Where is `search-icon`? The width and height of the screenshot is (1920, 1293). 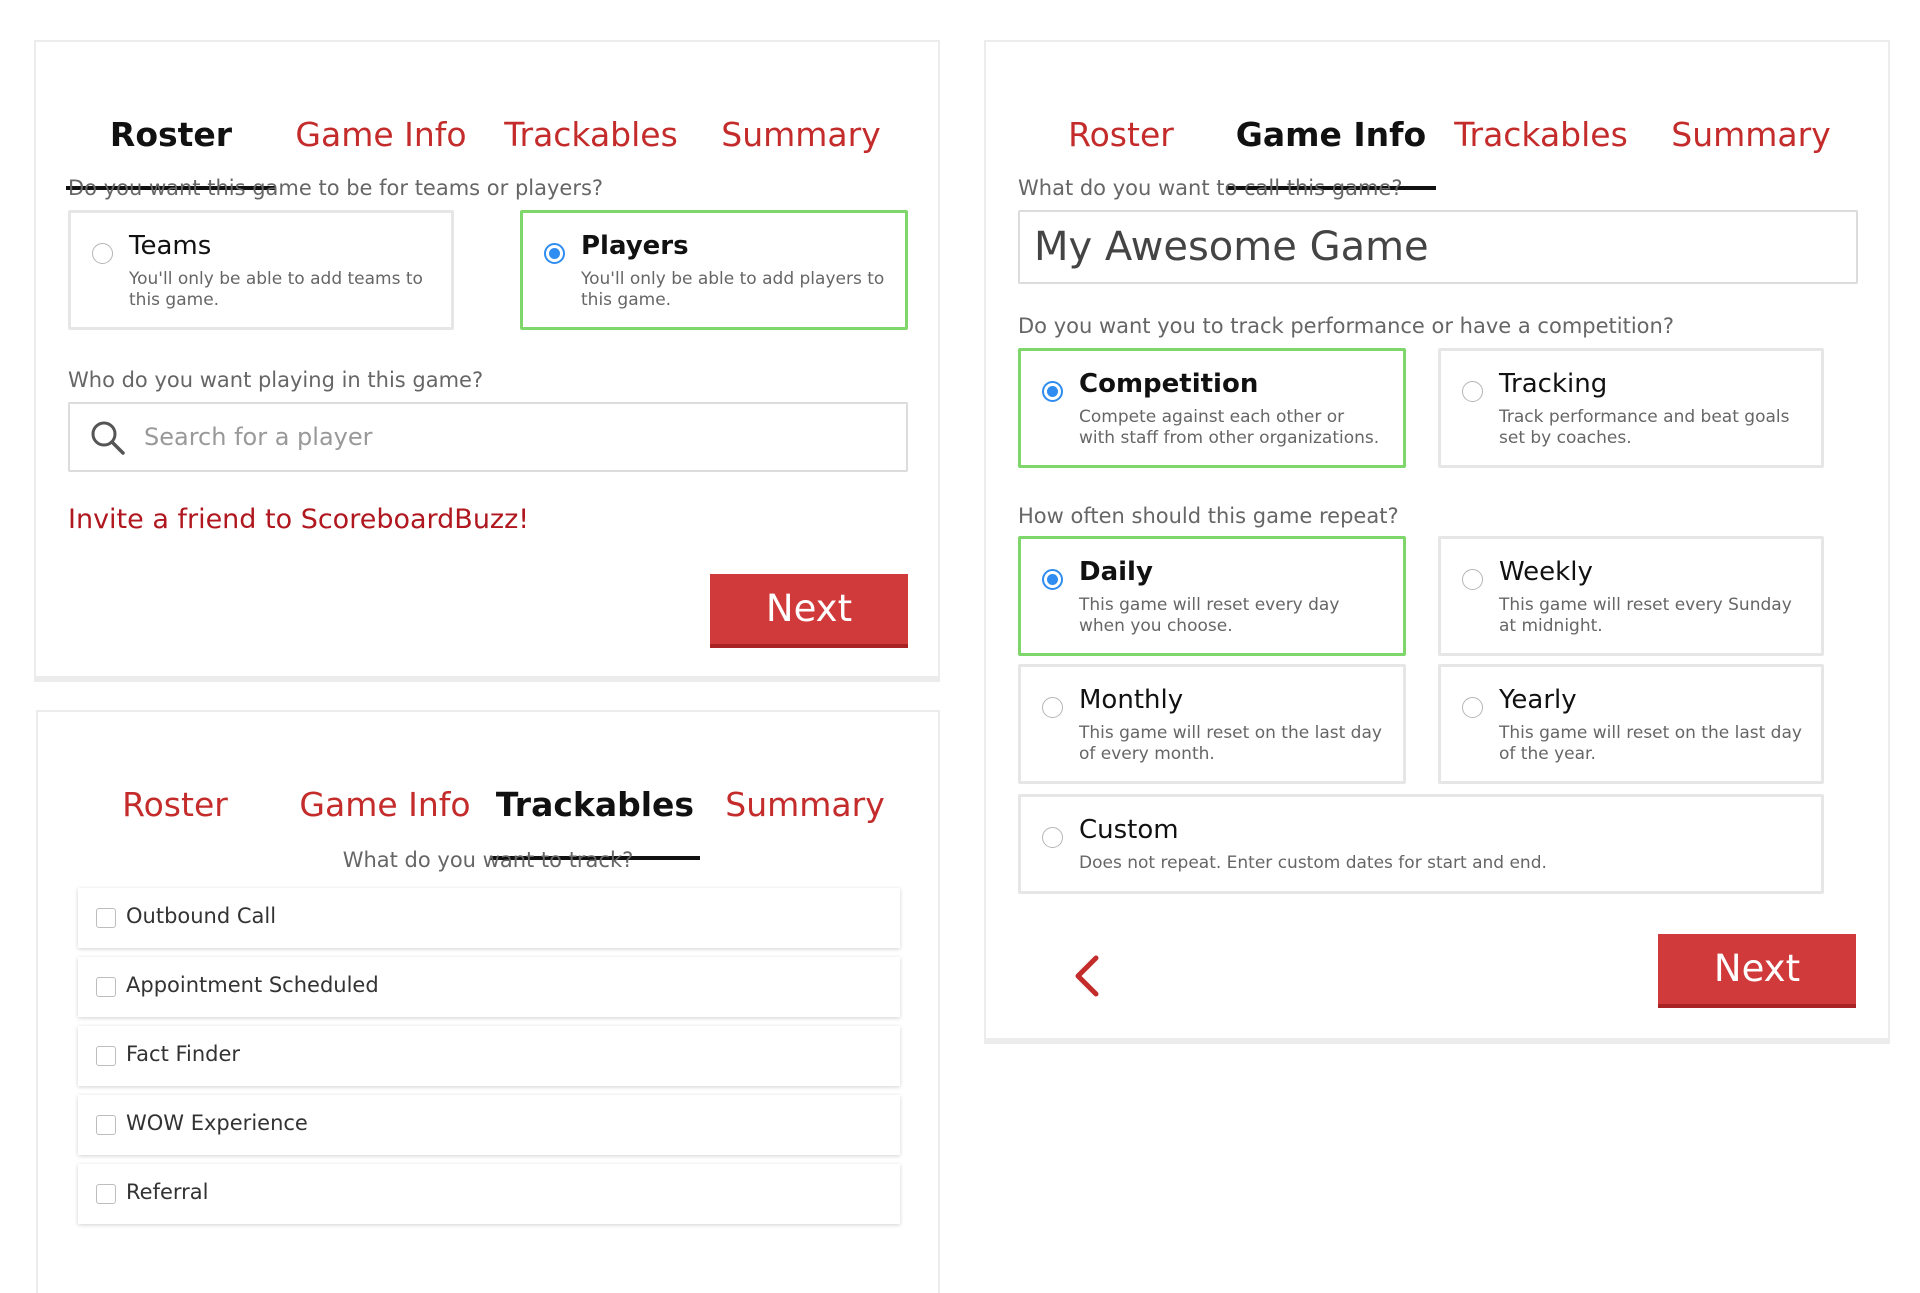
search-icon is located at coordinates (108, 438).